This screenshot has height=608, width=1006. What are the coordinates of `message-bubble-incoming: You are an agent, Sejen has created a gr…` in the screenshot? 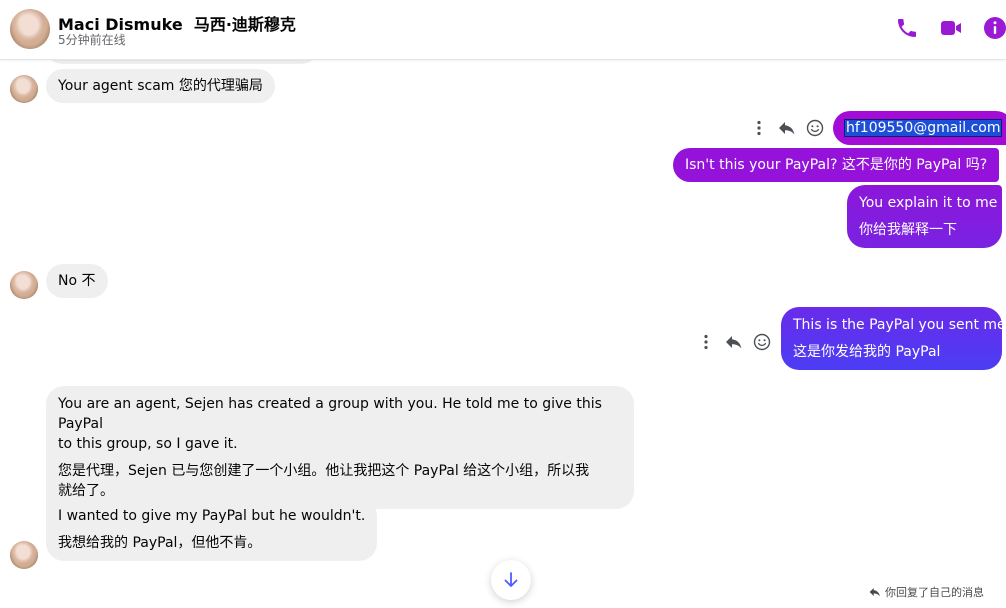 It's located at (340, 447).